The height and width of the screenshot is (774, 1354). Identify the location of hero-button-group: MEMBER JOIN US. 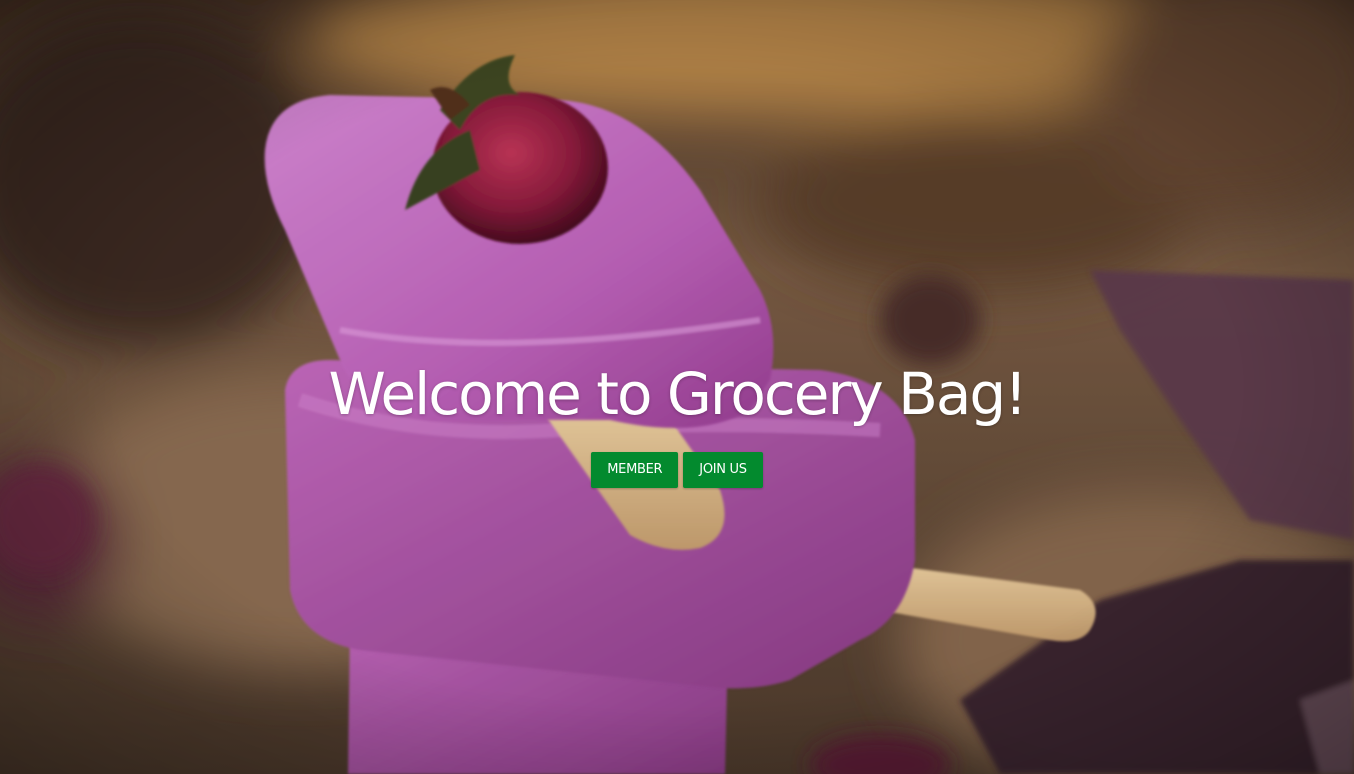
(677, 470).